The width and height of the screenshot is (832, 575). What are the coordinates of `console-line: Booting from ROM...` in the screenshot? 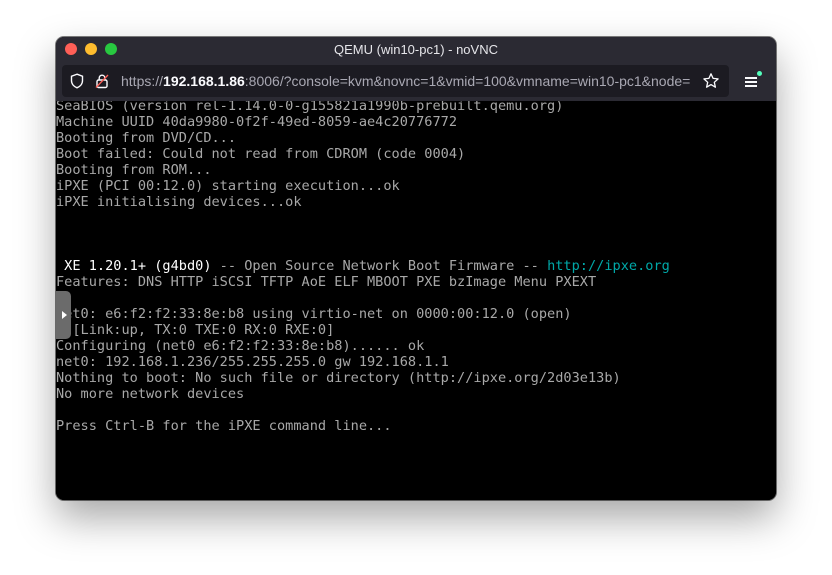 It's located at (134, 170).